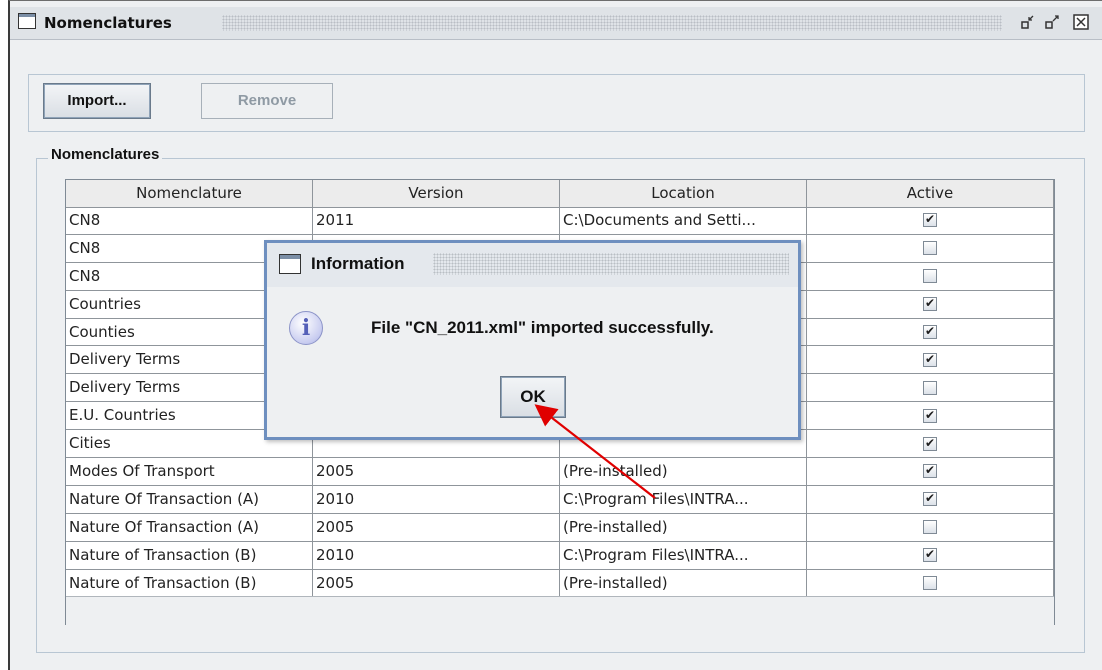 The width and height of the screenshot is (1102, 670). I want to click on dialog-titlebar-pattern, so click(611, 264).